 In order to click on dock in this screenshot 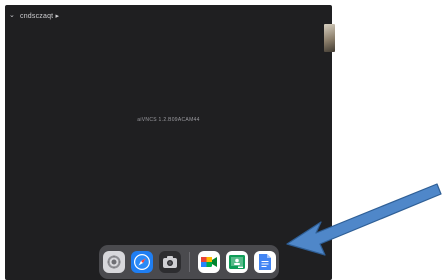, I will do `click(189, 262)`.